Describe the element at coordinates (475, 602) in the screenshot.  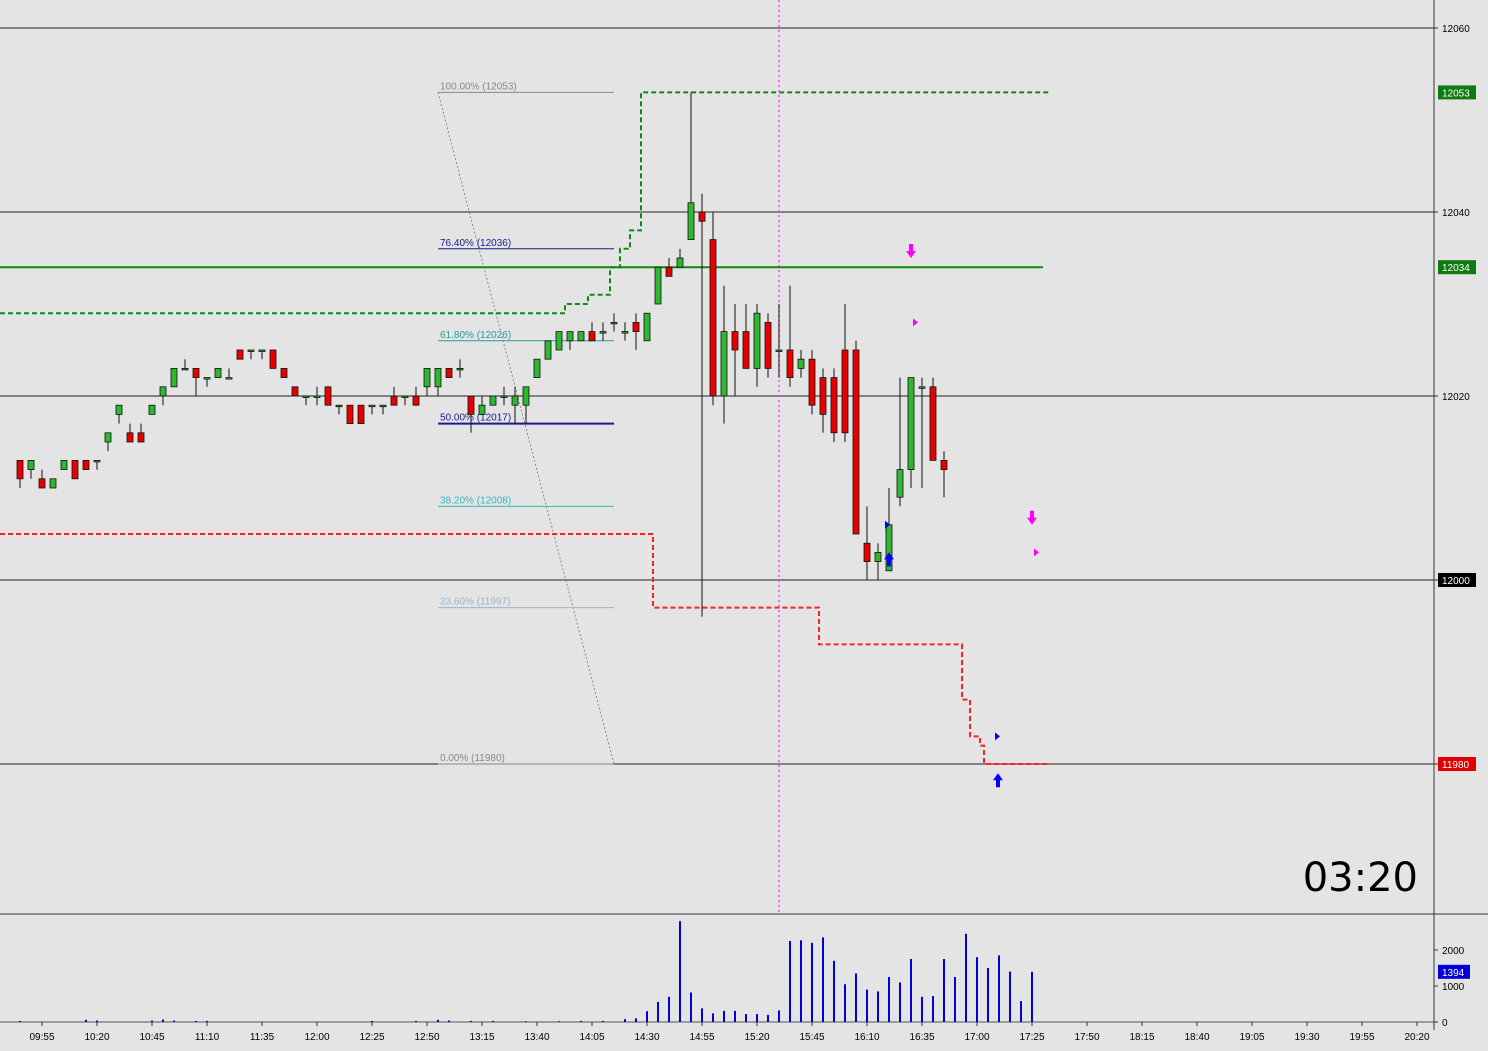
I see `fibonacci-level-label: 23.60% (11997)` at that location.